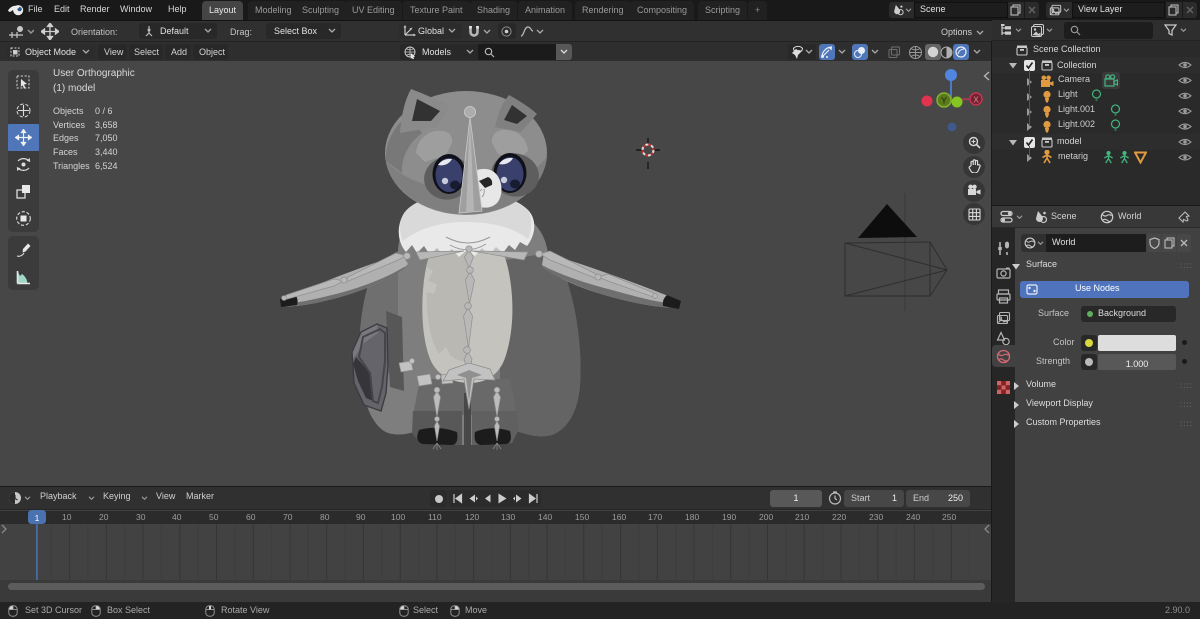  What do you see at coordinates (944, 101) in the screenshot?
I see `svg-text: Y` at bounding box center [944, 101].